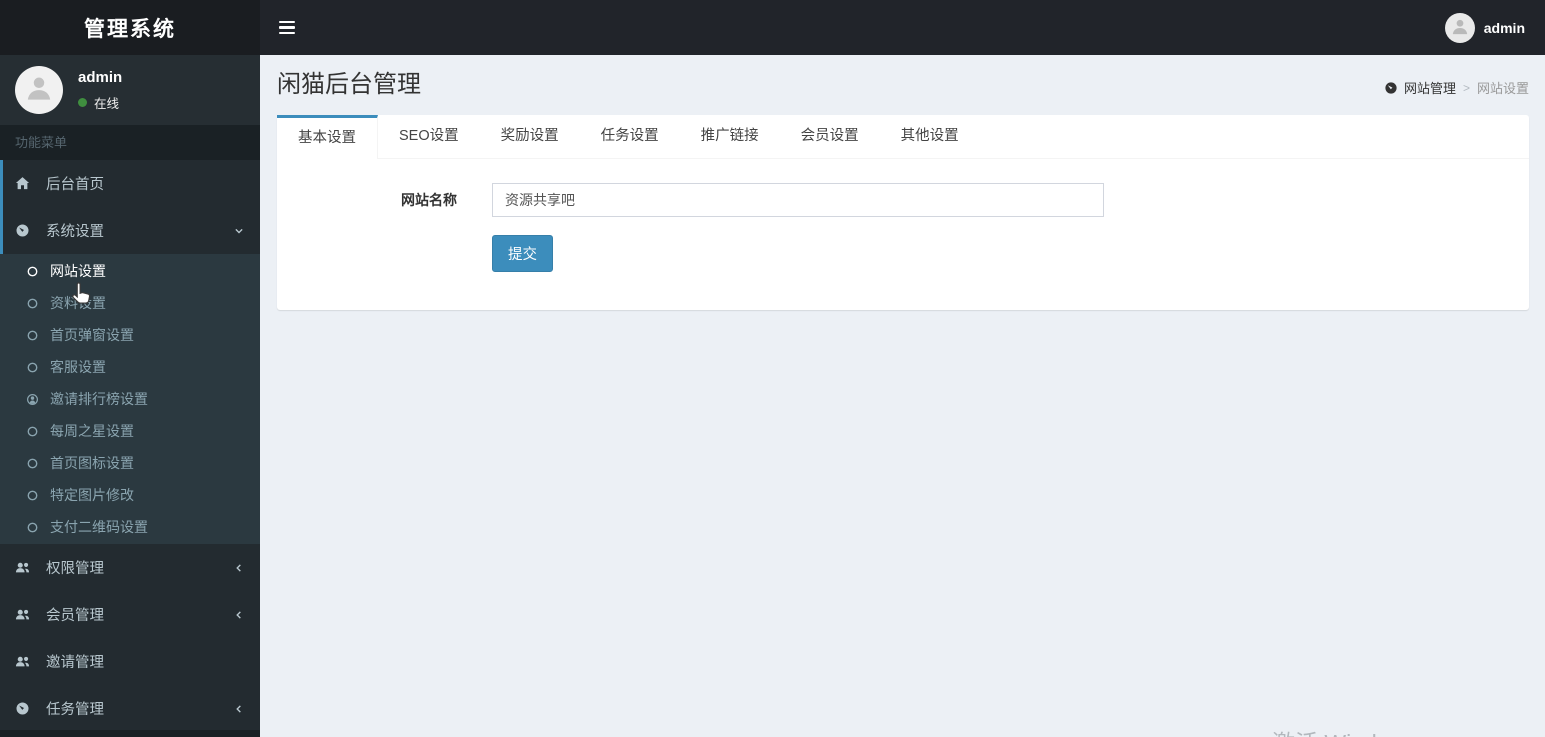 This screenshot has width=1545, height=737. What do you see at coordinates (930, 136) in the screenshot?
I see `tab: 其他设置` at bounding box center [930, 136].